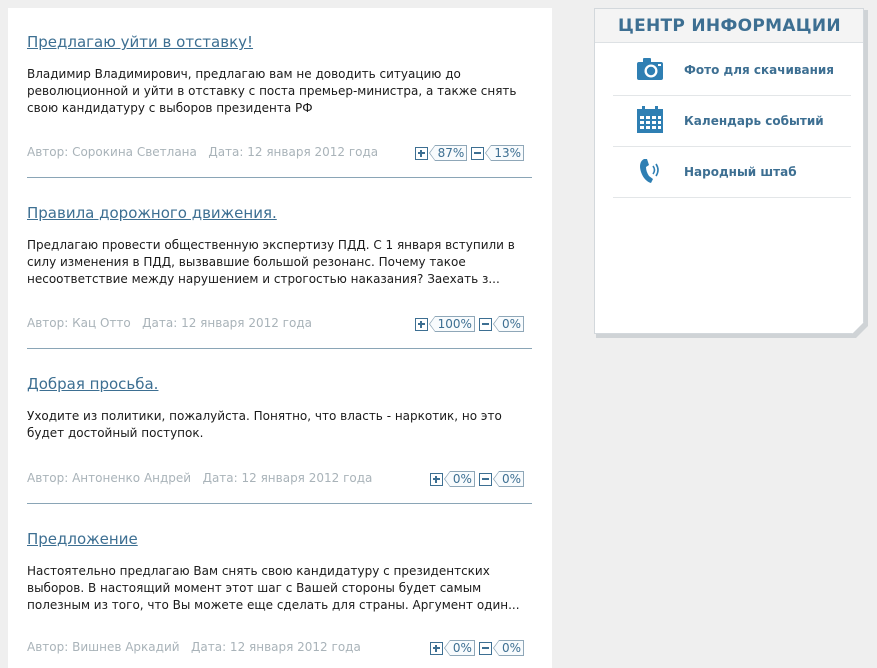 This screenshot has width=877, height=668. I want to click on calendar-icon, so click(650, 120).